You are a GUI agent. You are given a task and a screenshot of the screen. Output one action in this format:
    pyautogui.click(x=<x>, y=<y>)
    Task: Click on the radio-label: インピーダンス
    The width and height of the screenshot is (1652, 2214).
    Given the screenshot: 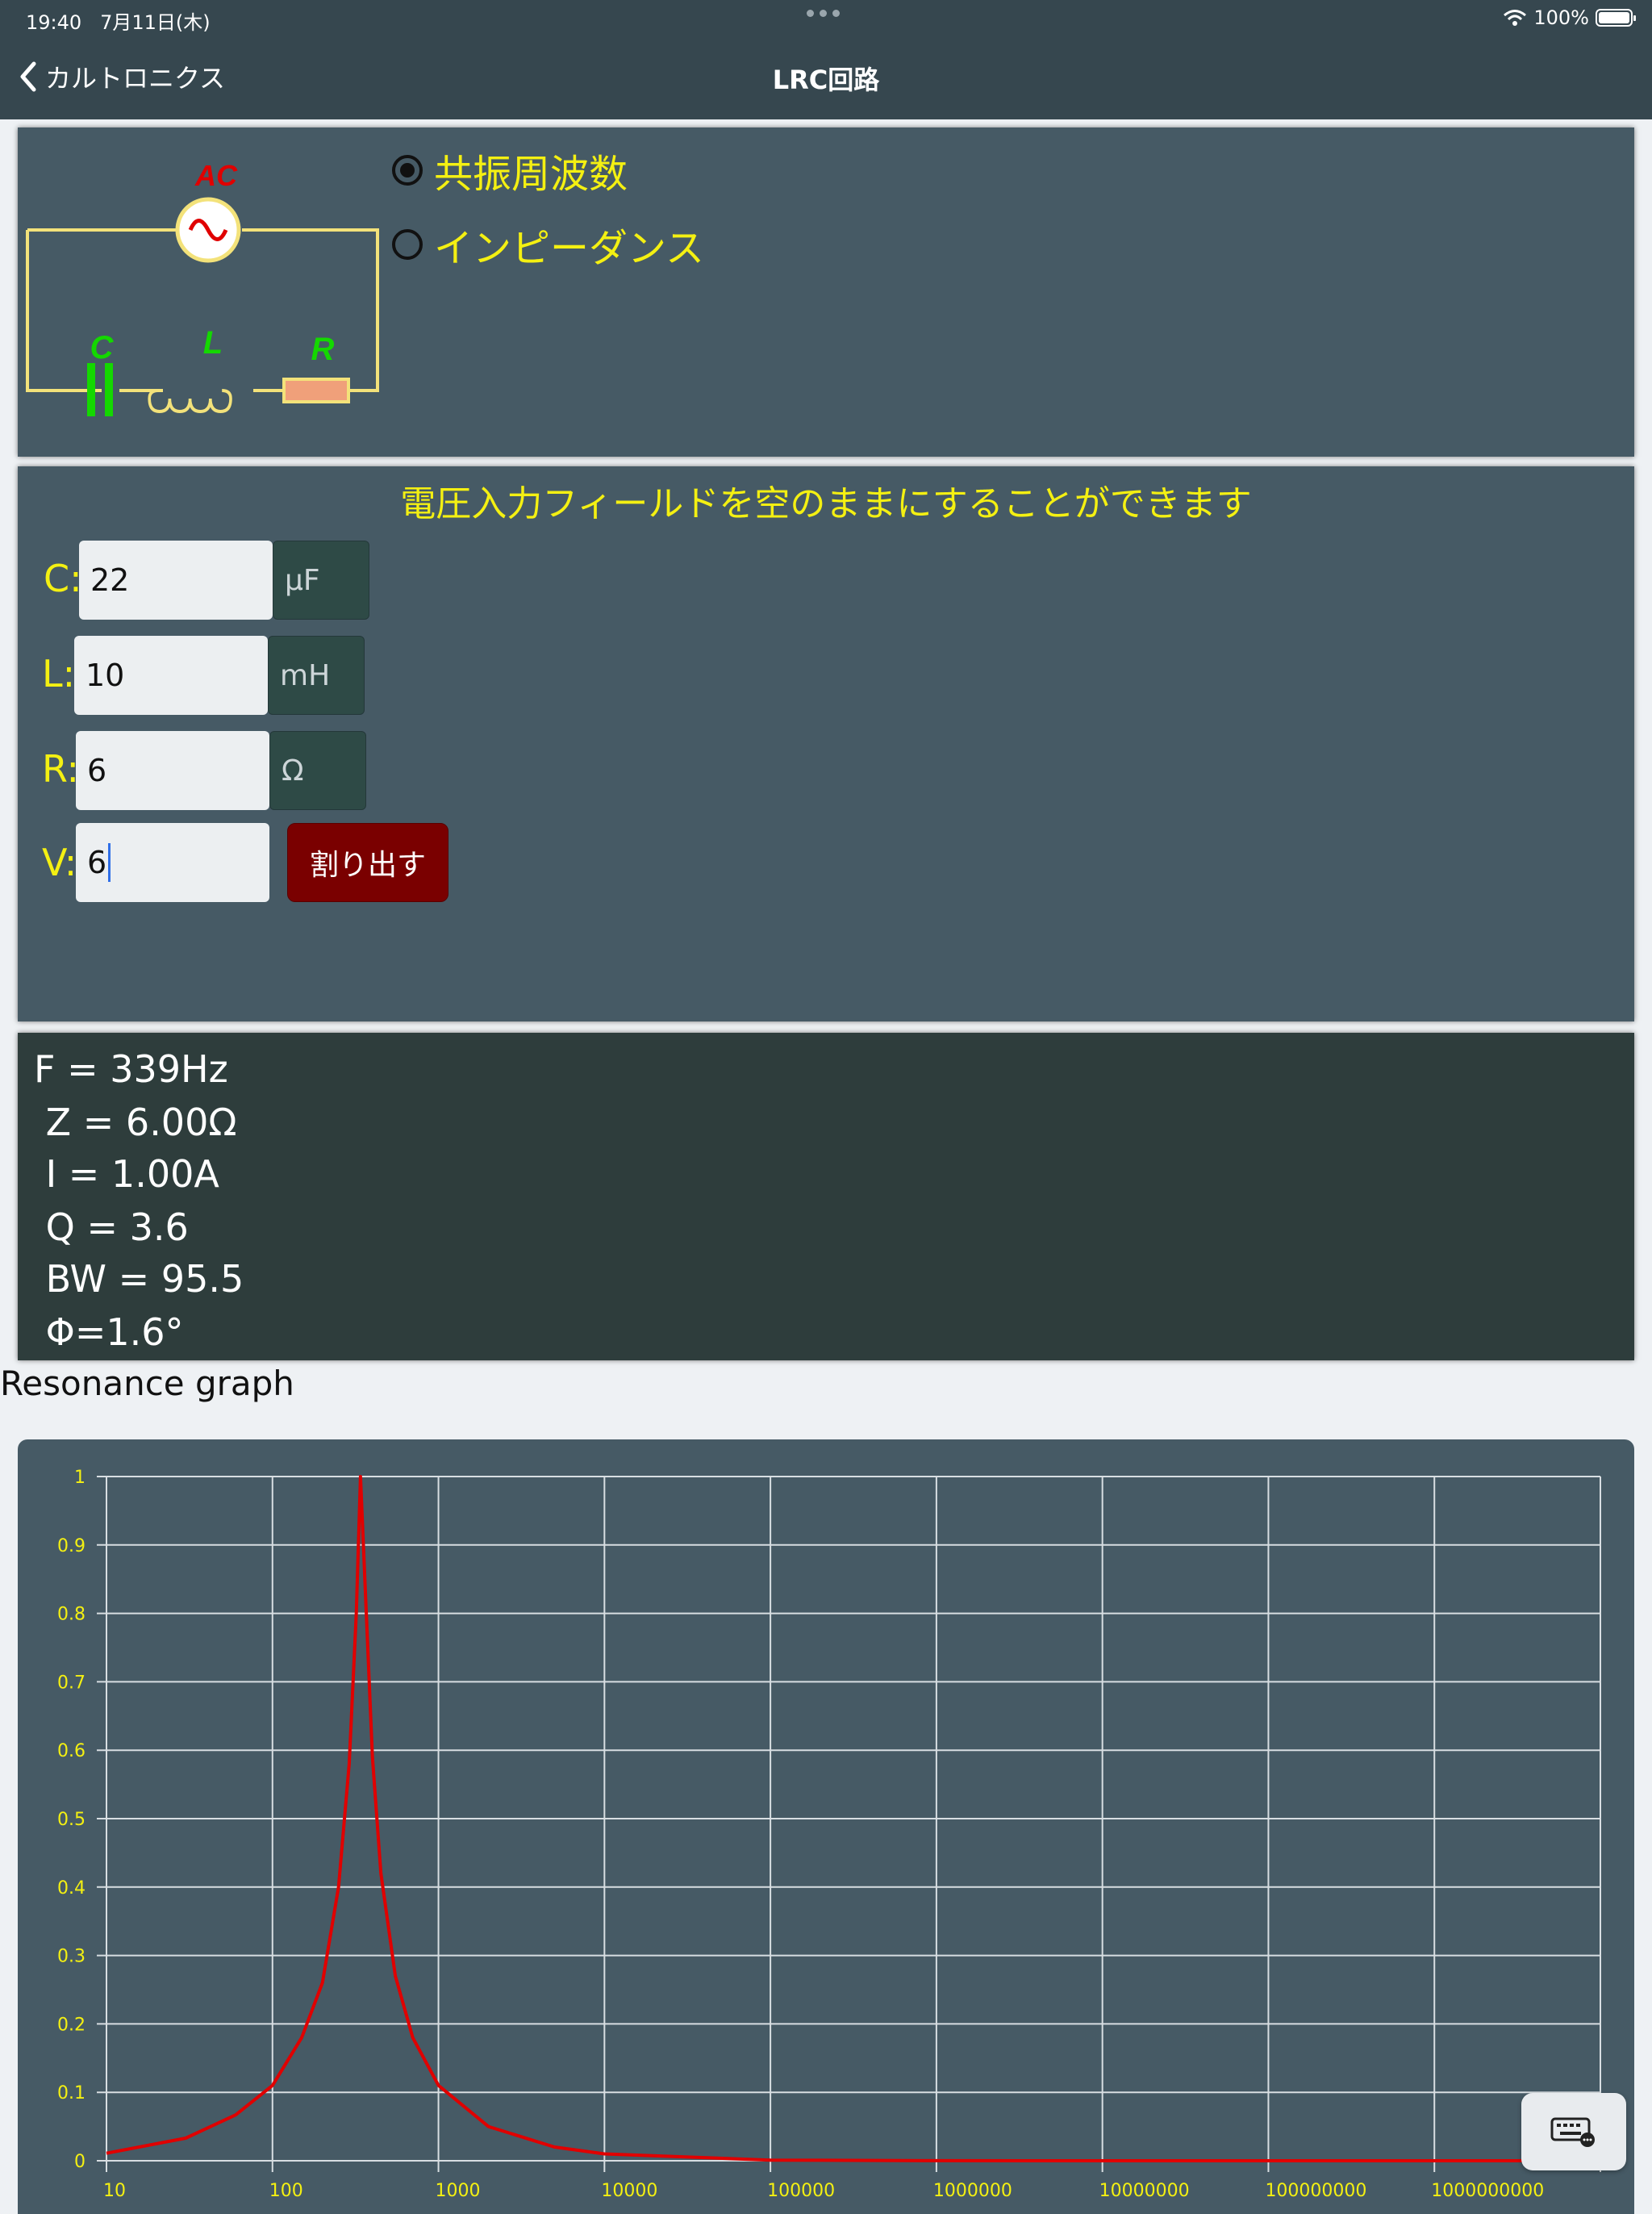 What is the action you would take?
    pyautogui.click(x=569, y=248)
    